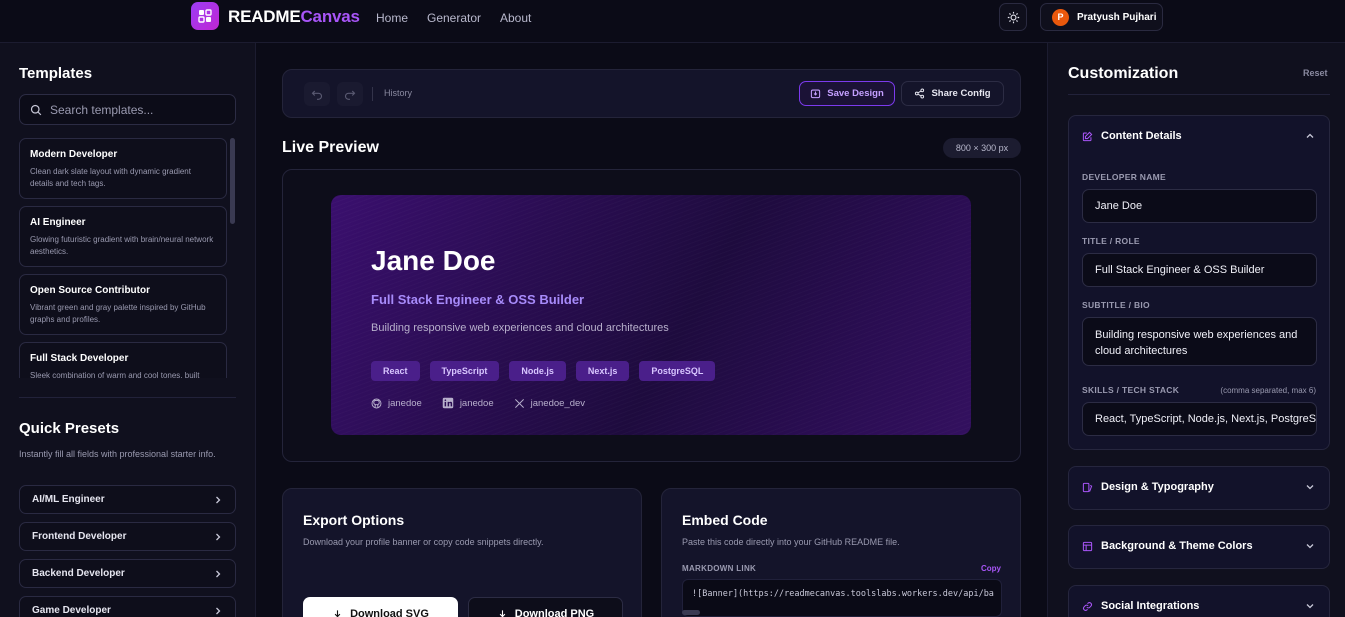 This screenshot has height=617, width=1345. Describe the element at coordinates (372, 94) in the screenshot. I see `toolbar-divider` at that location.